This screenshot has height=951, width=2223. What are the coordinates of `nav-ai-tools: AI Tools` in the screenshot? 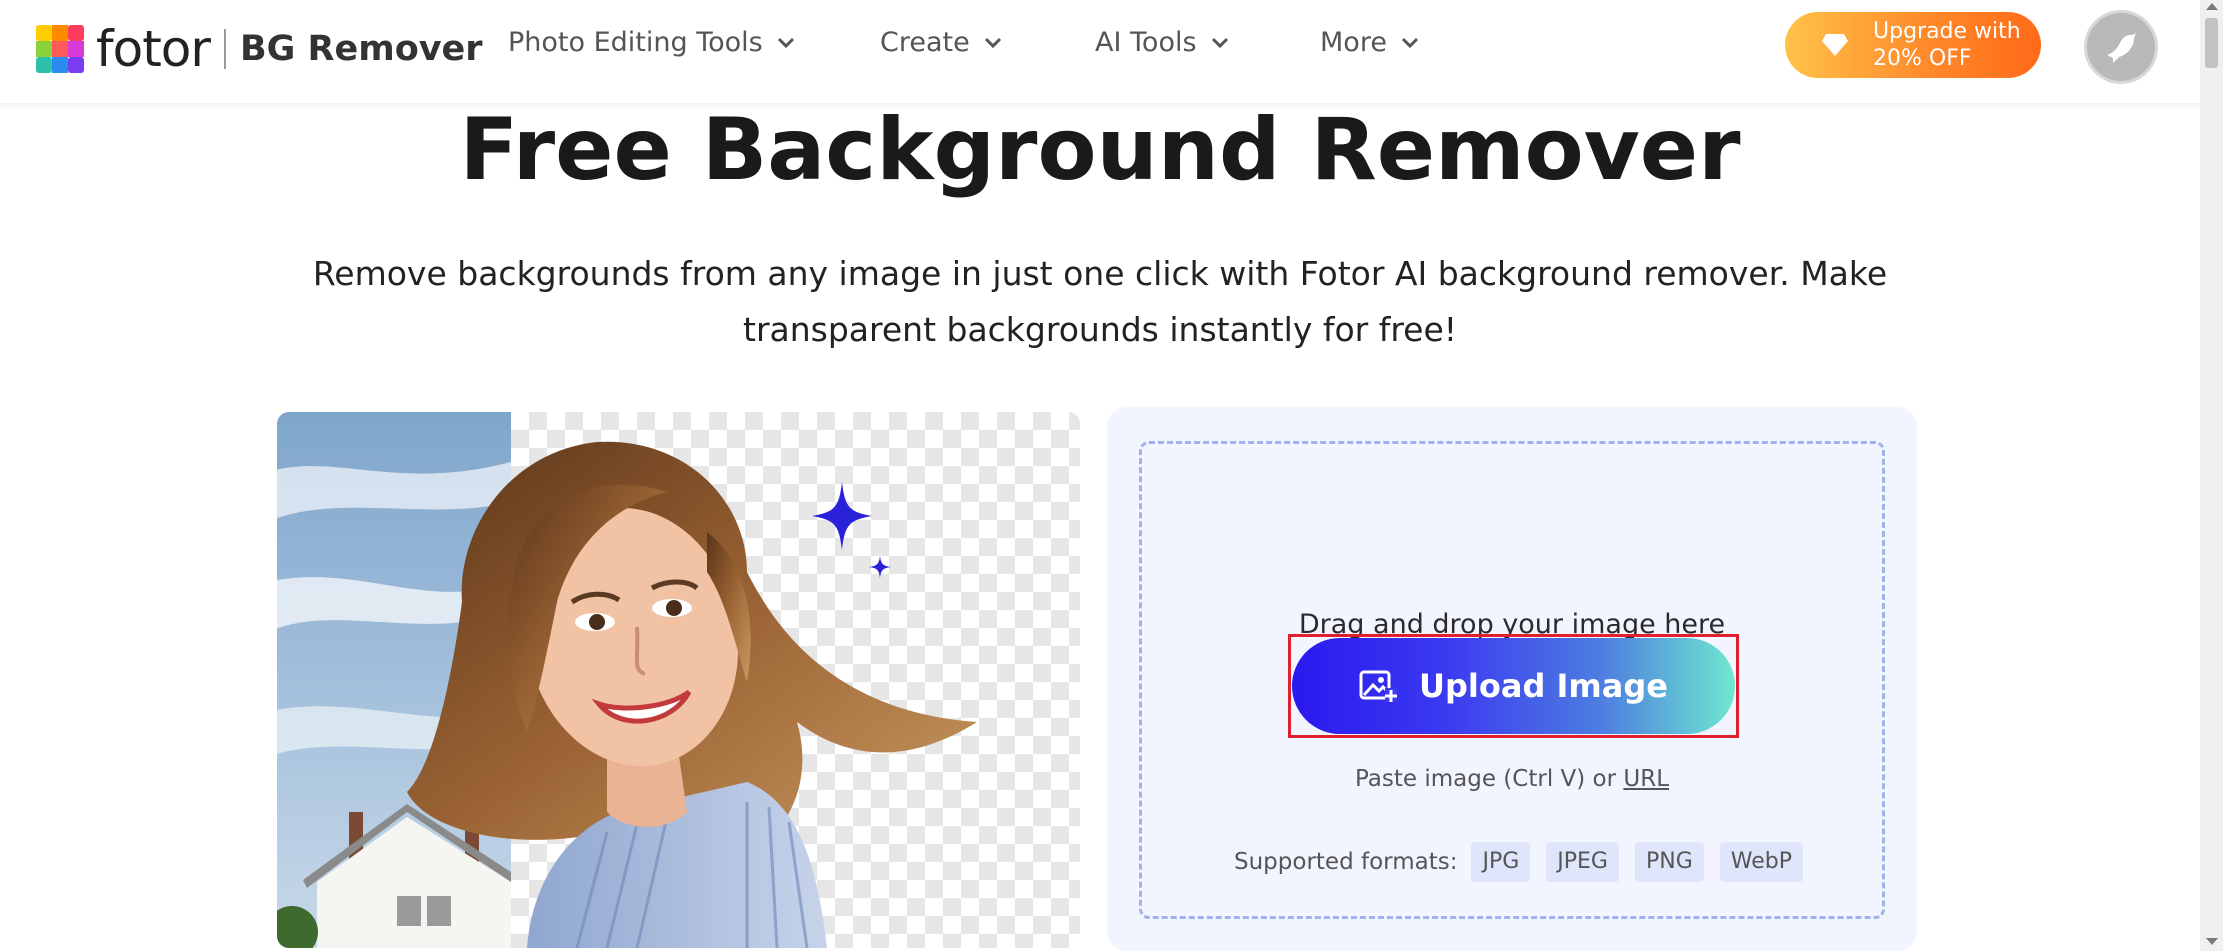 It's located at (1162, 42).